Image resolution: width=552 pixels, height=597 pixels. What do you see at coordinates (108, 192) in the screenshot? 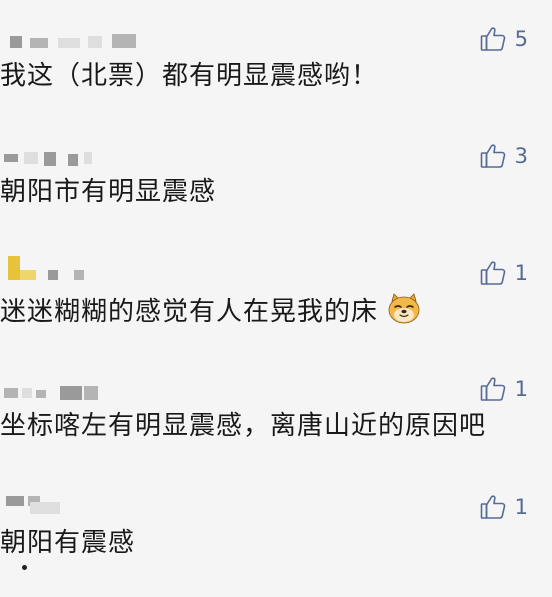
I see `comment-text: 朝阳市有明显震感` at bounding box center [108, 192].